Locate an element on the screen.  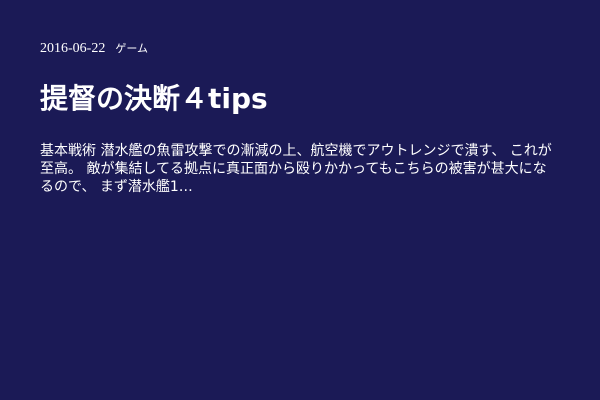
post-category-link: ゲーム is located at coordinates (131, 49).